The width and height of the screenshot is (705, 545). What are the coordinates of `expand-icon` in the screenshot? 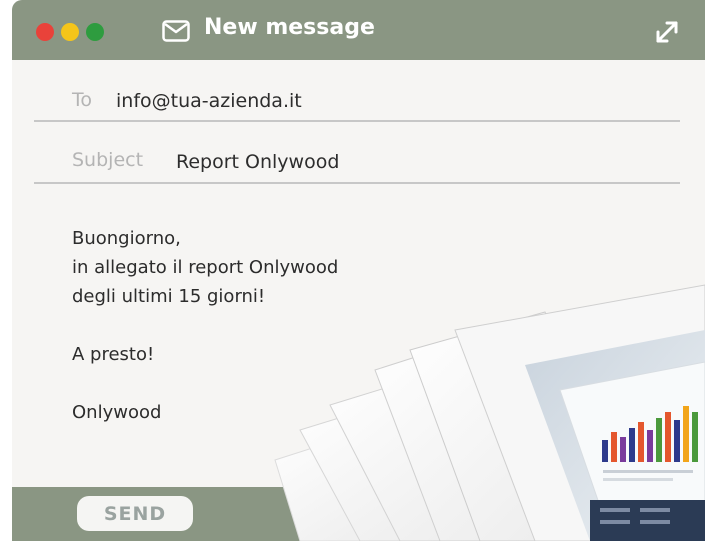 It's located at (667, 34).